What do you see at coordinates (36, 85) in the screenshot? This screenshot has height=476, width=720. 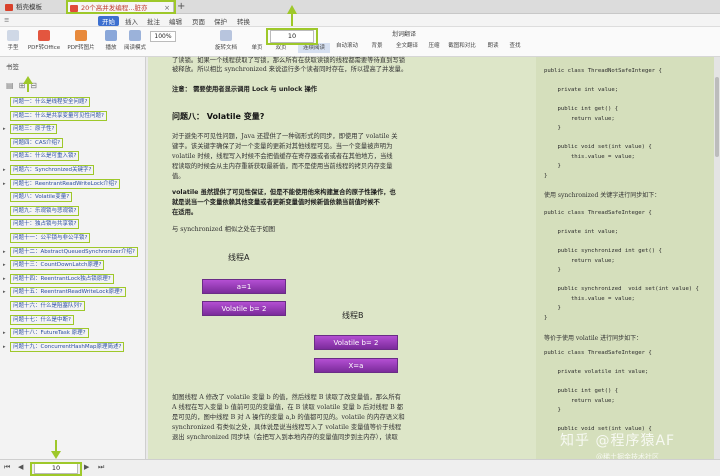 I see `collapse-icon: ⊟` at bounding box center [36, 85].